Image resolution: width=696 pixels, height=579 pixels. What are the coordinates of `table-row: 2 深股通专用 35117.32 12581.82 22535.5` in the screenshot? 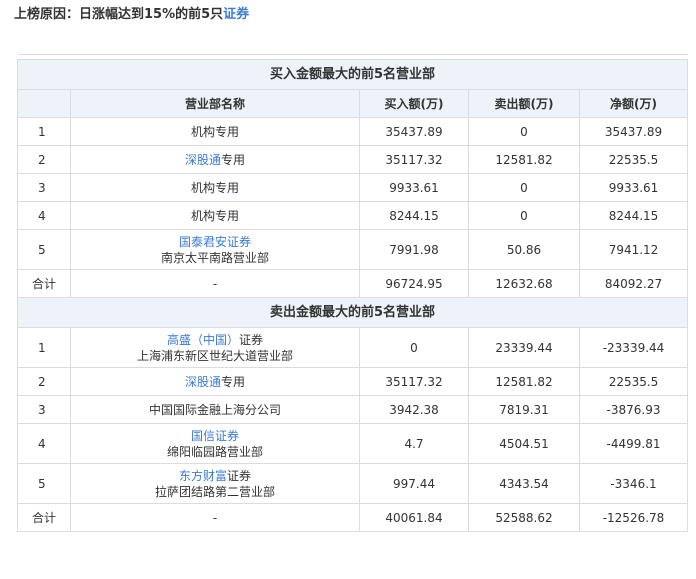 It's located at (352, 381).